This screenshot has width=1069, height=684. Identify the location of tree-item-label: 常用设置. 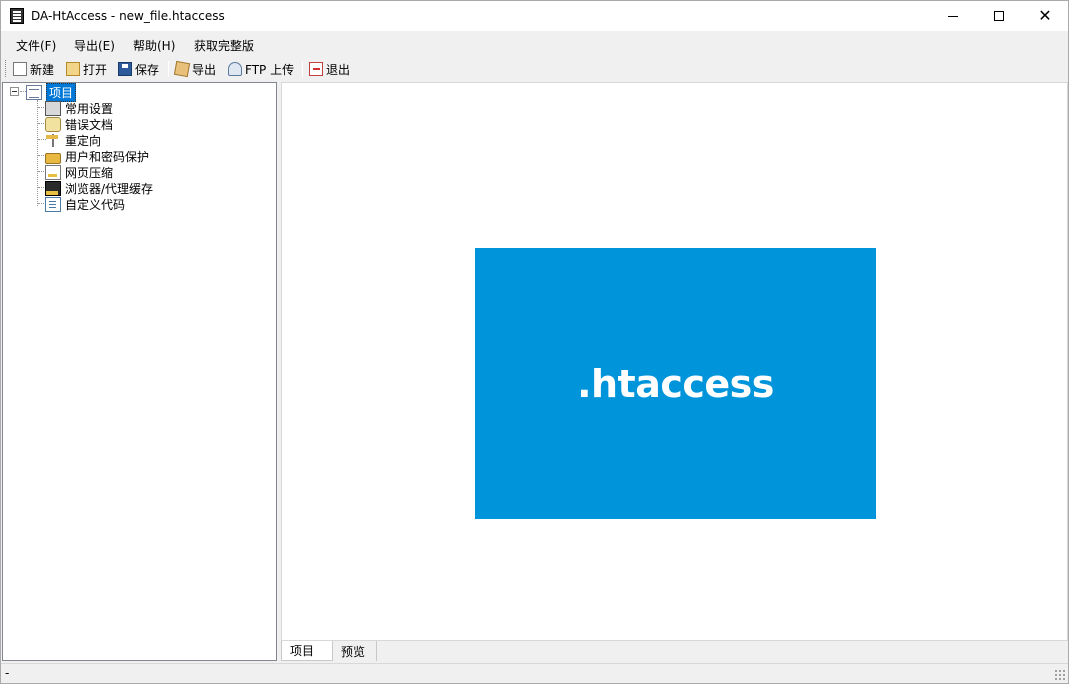
(89, 108).